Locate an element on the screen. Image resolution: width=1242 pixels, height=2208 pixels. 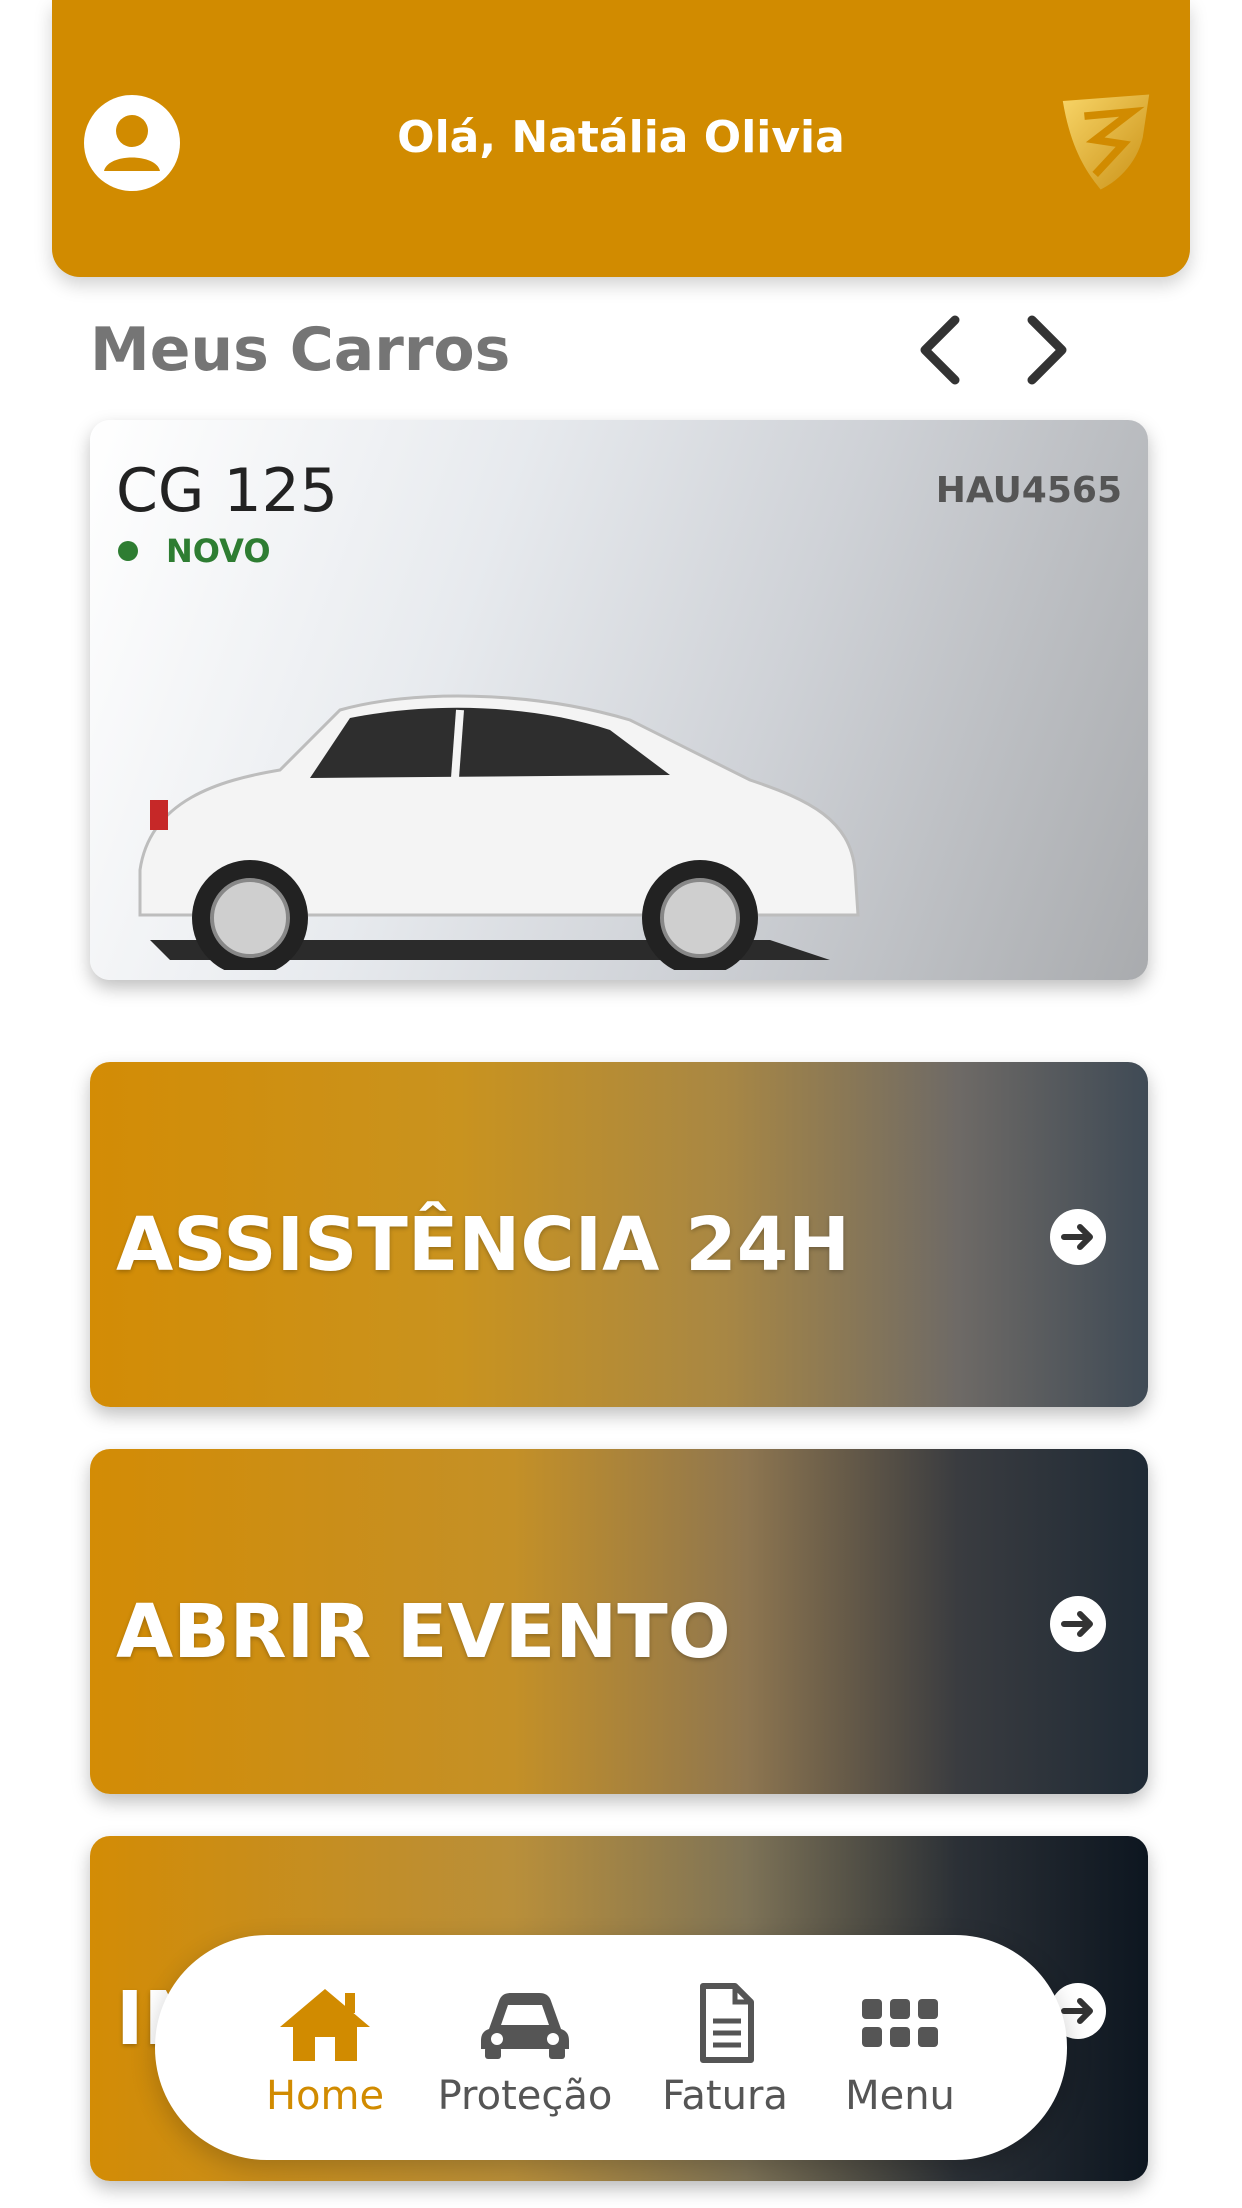
document-icon is located at coordinates (727, 2023).